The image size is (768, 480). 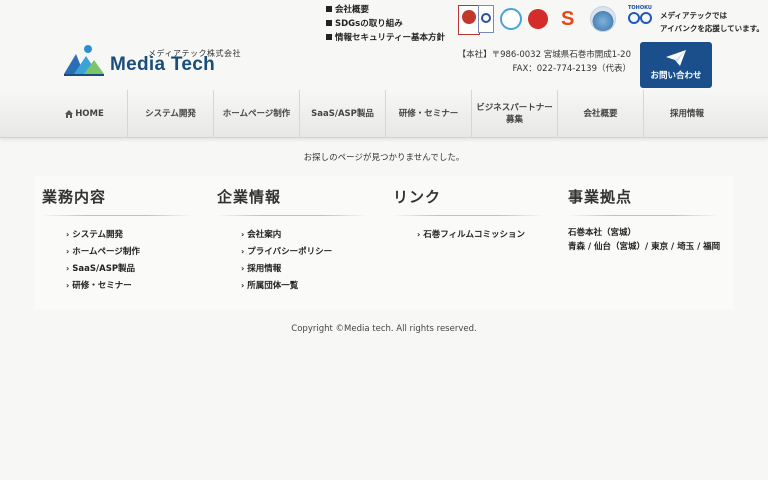 What do you see at coordinates (74, 197) in the screenshot?
I see `footer-column-title: 業務内容` at bounding box center [74, 197].